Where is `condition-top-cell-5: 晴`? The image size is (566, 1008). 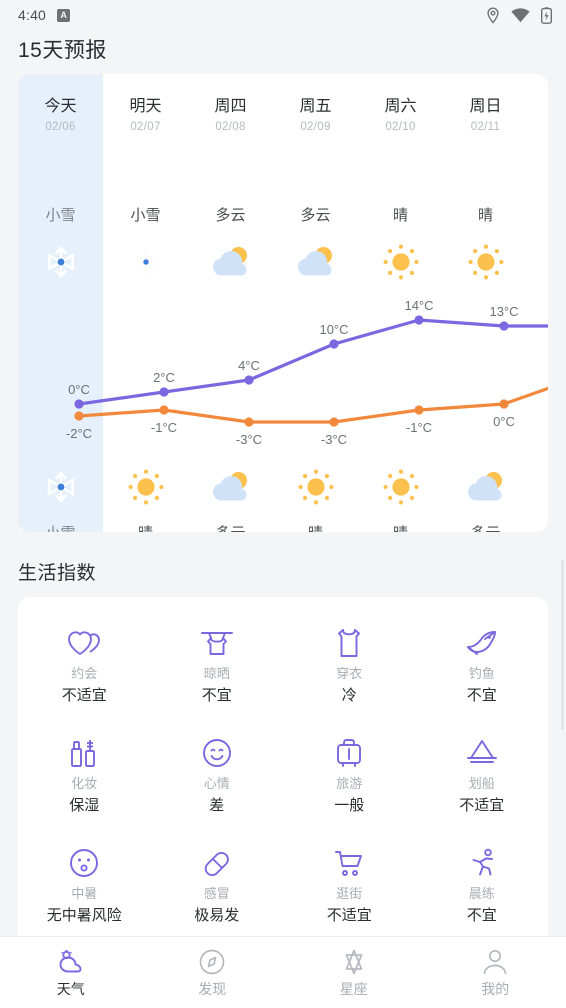
condition-top-cell-5: 晴 is located at coordinates (485, 214).